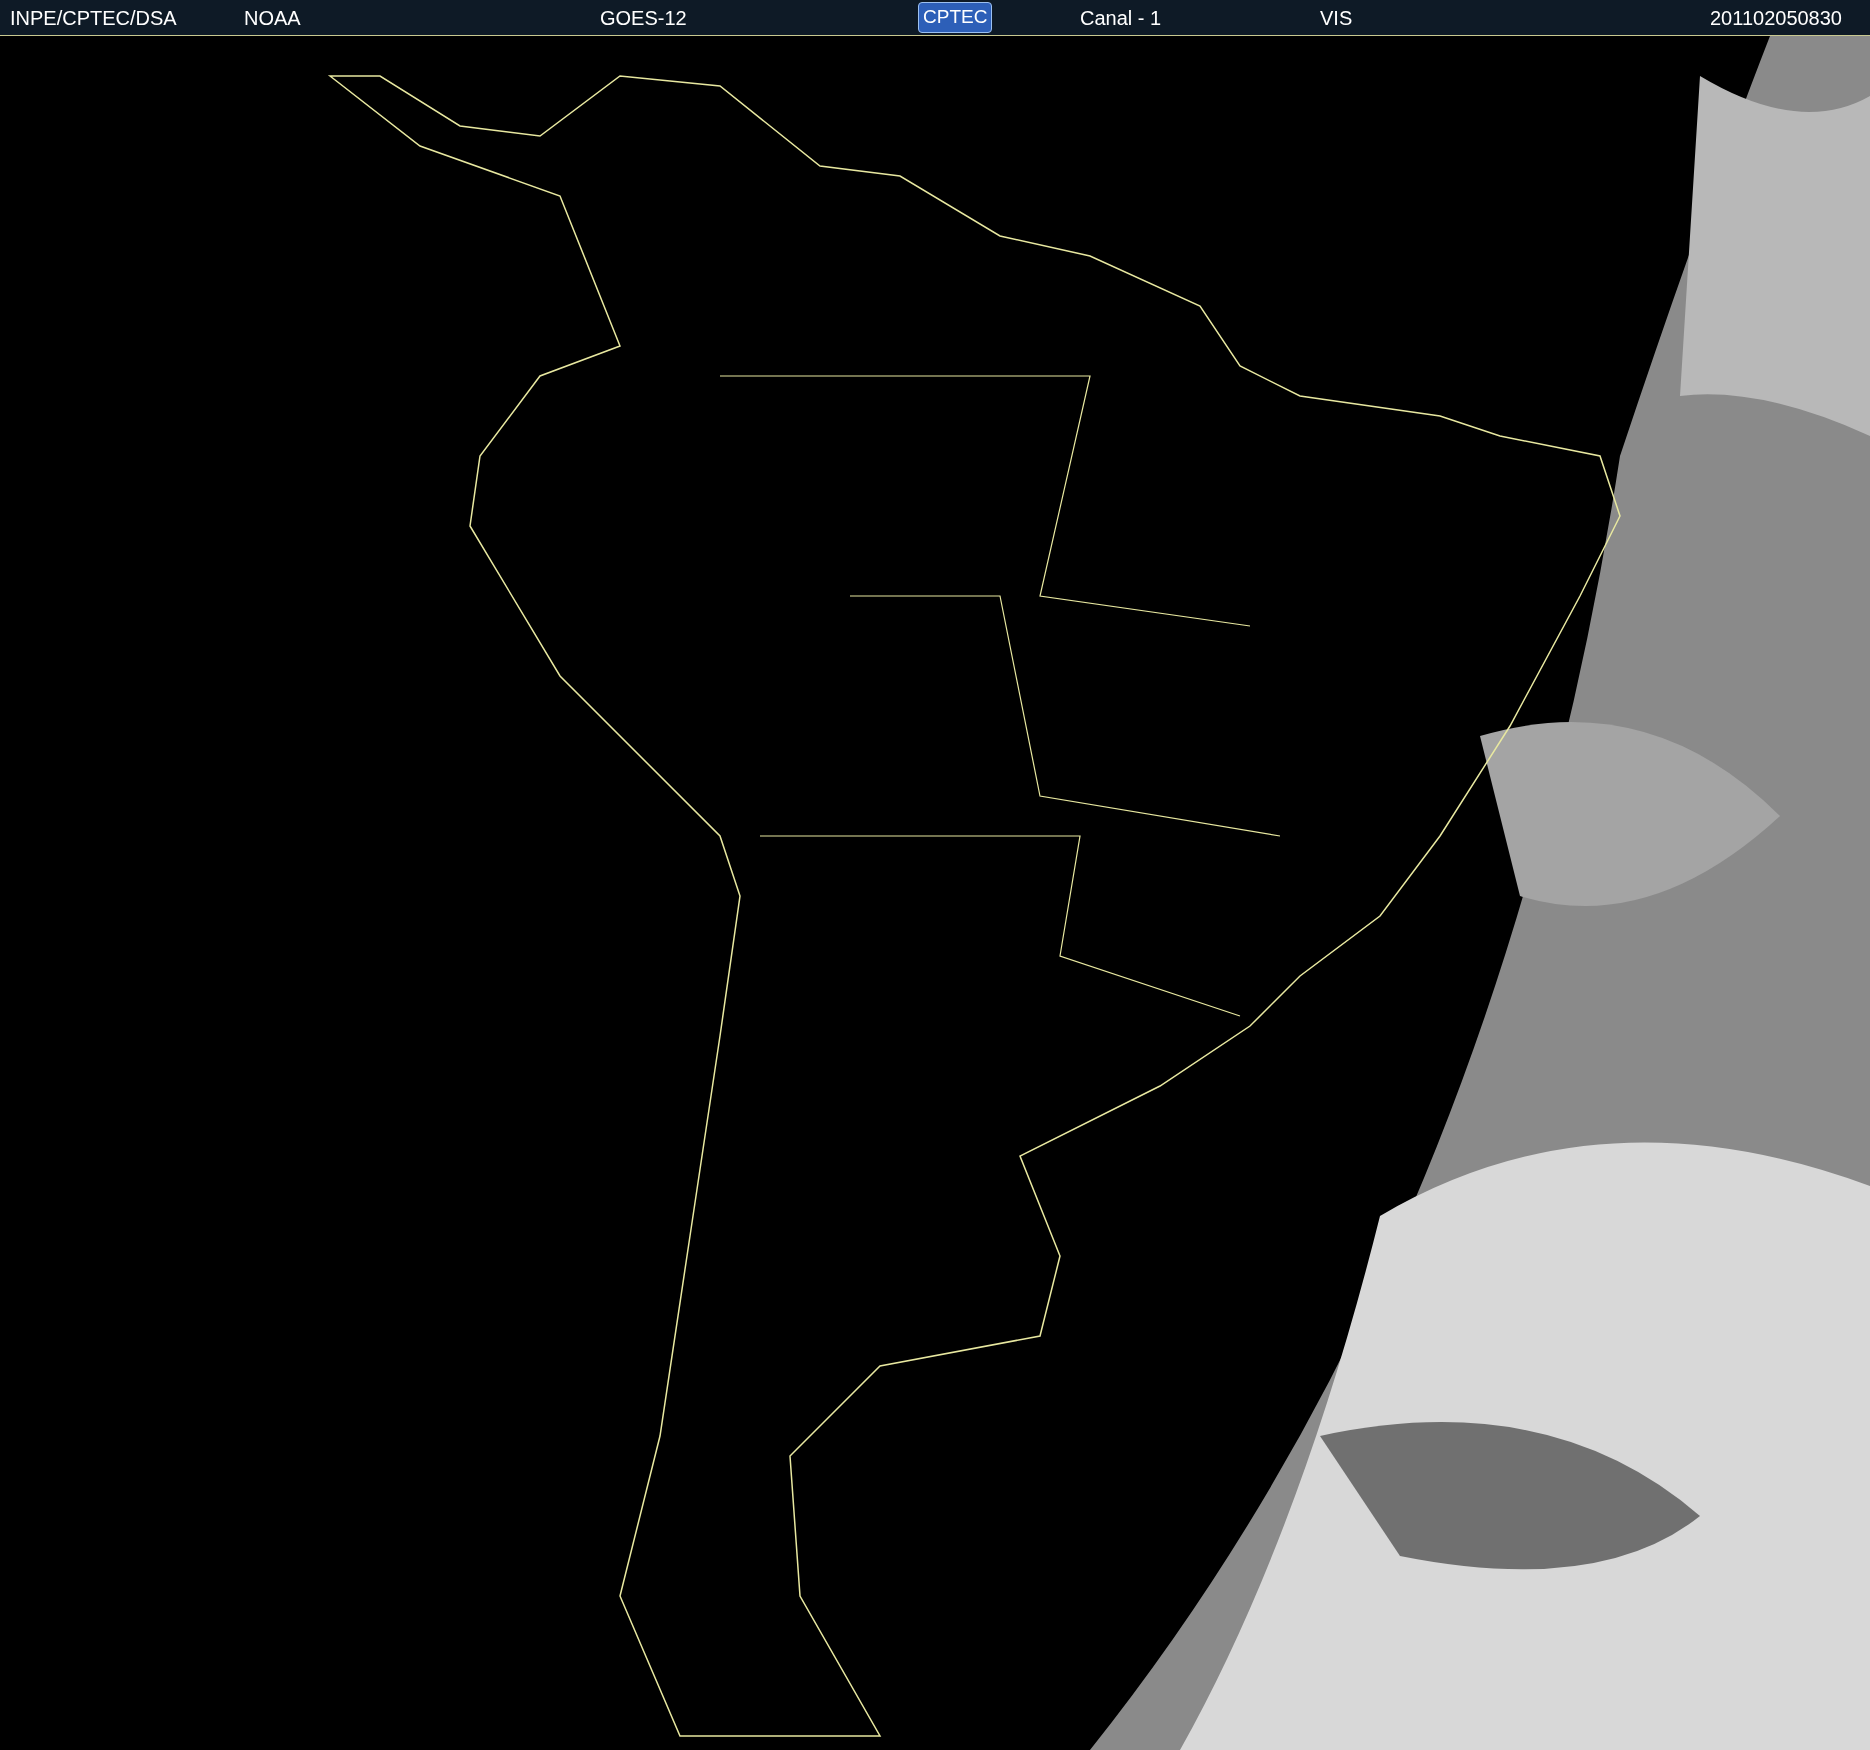  What do you see at coordinates (1776, 18) in the screenshot?
I see `timestamp-label: 201102050830` at bounding box center [1776, 18].